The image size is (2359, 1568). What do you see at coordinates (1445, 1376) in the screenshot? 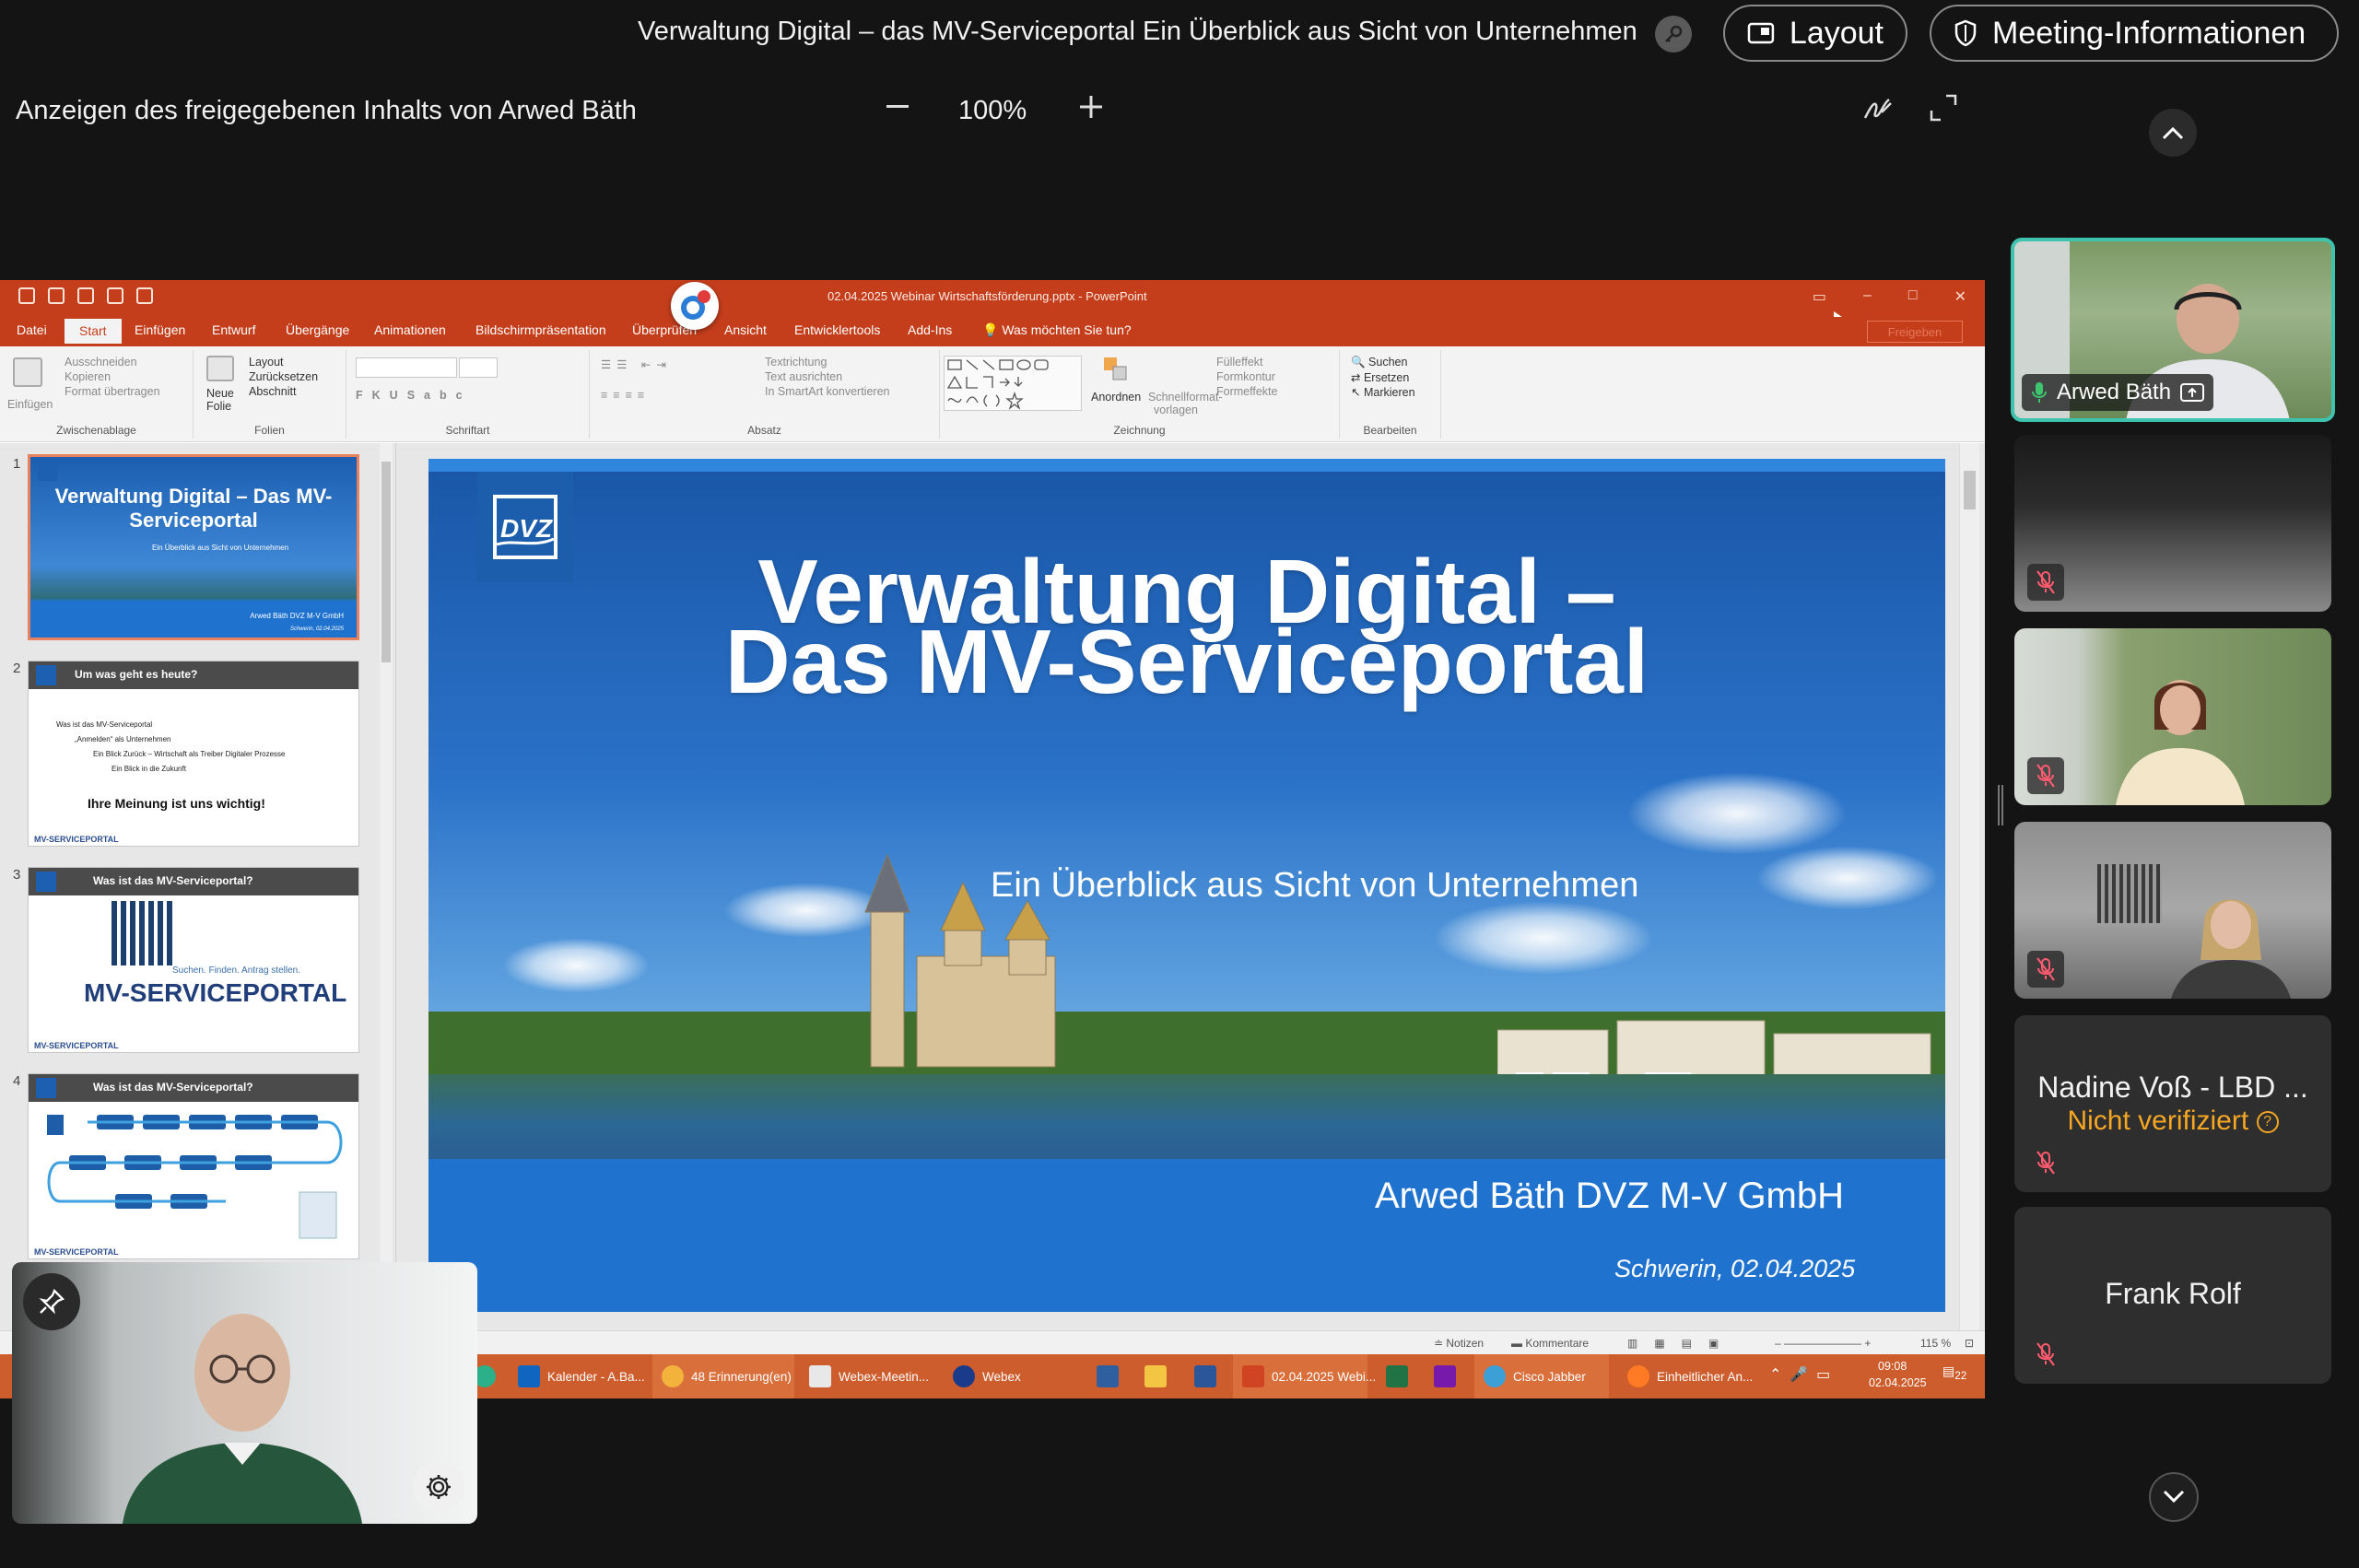
I see `onenote-icon` at bounding box center [1445, 1376].